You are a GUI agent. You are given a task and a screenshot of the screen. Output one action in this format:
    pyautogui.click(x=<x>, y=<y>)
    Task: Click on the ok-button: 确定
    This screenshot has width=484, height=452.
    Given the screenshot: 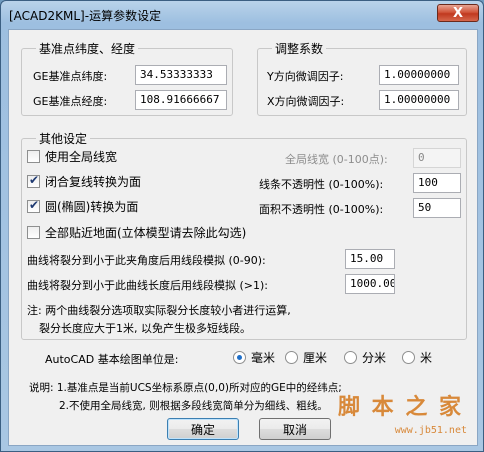 What is the action you would take?
    pyautogui.click(x=203, y=429)
    